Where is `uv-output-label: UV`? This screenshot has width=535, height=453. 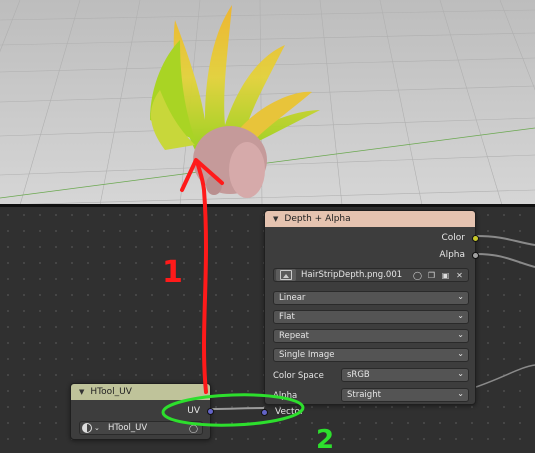 uv-output-label: UV is located at coordinates (193, 411).